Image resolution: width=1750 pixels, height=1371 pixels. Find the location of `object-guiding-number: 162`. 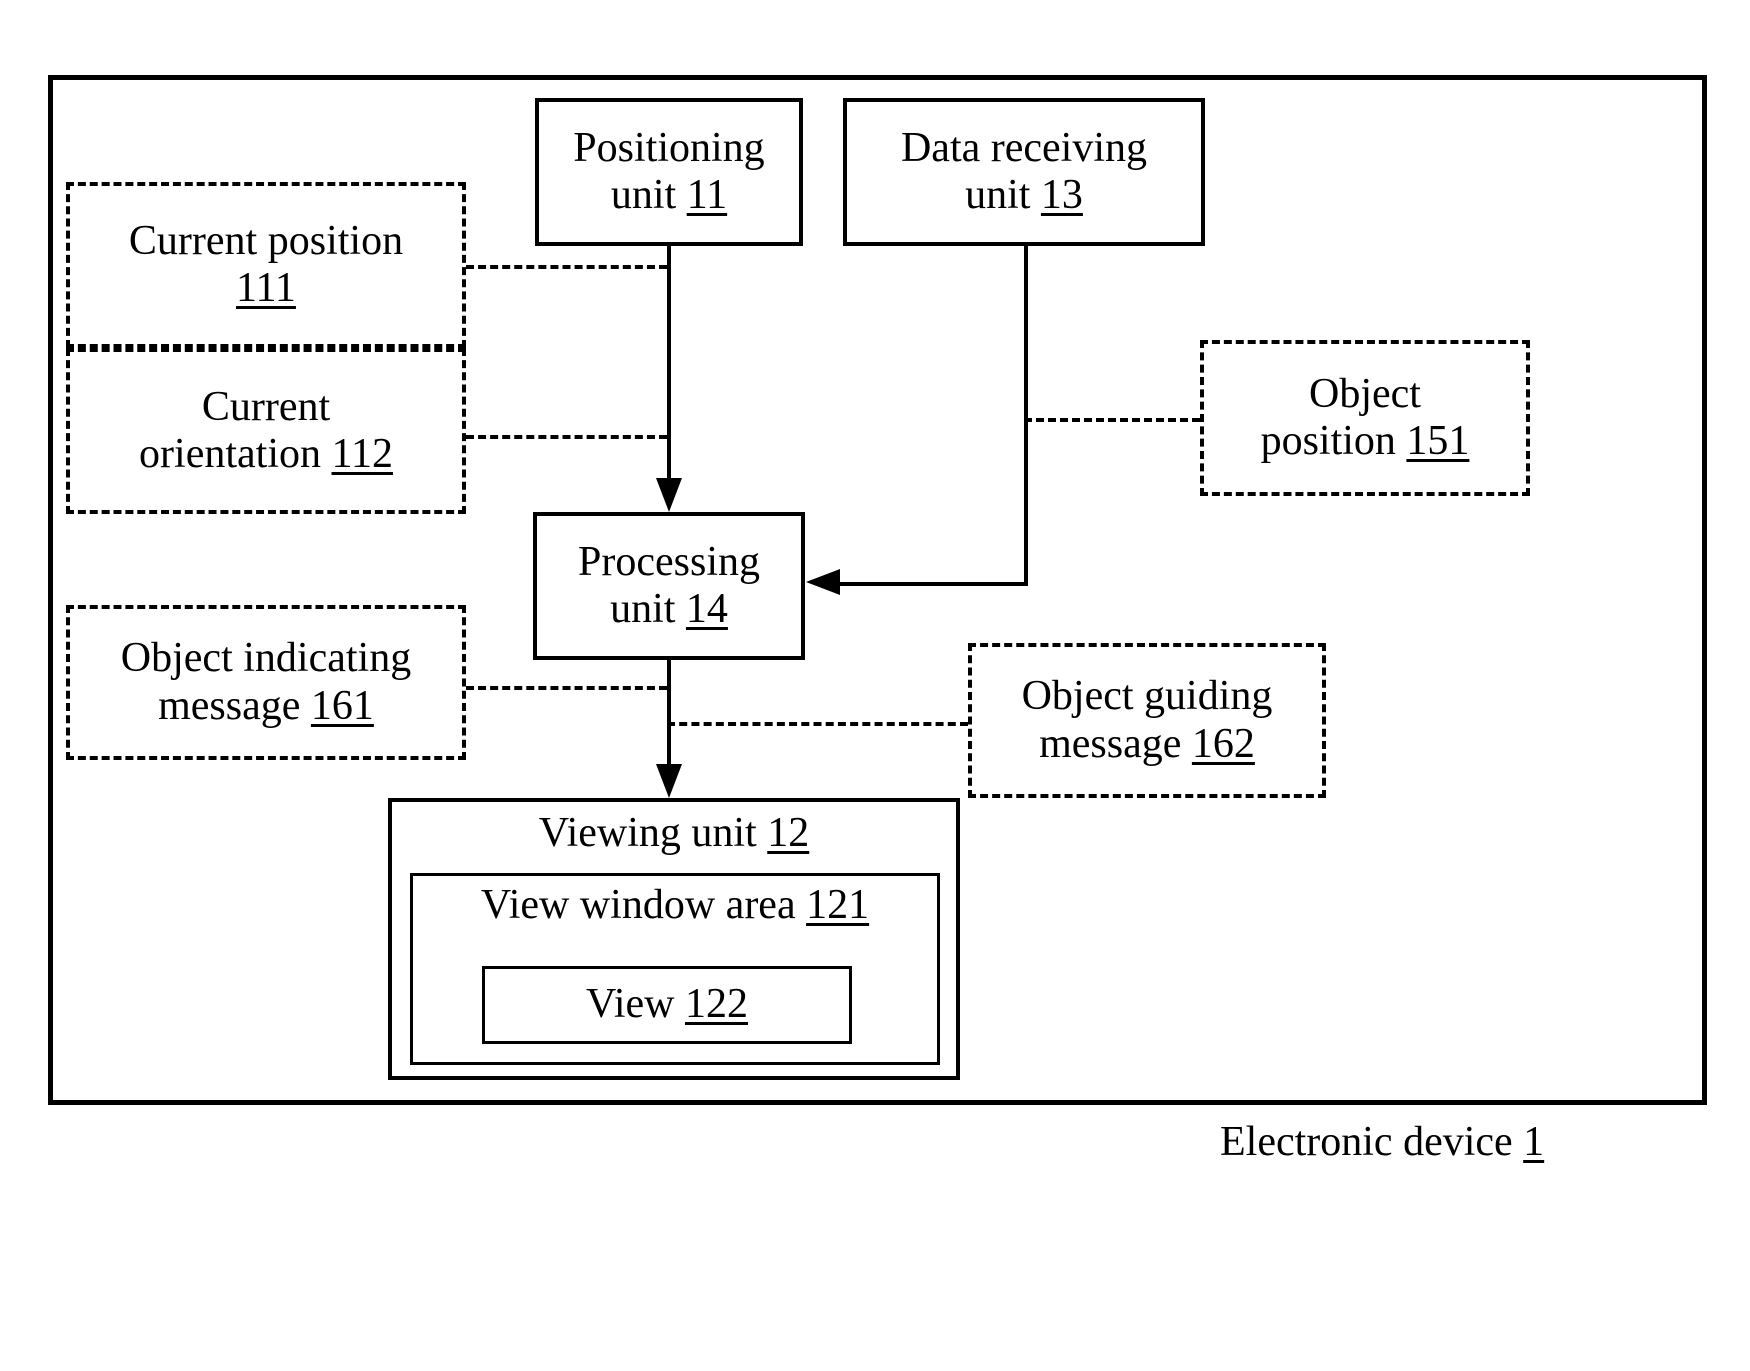

object-guiding-number: 162 is located at coordinates (1223, 743).